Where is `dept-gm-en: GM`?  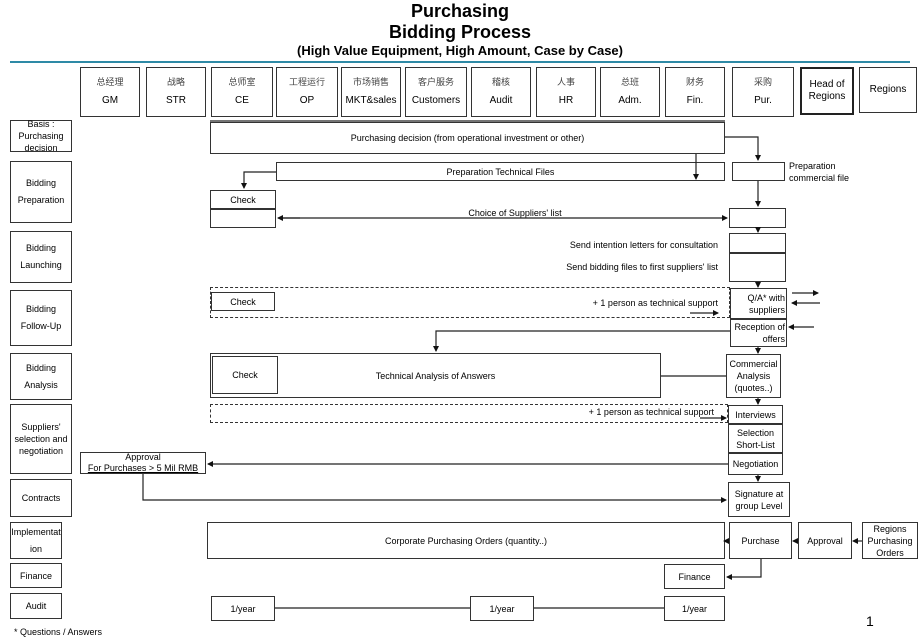 dept-gm-en: GM is located at coordinates (110, 100).